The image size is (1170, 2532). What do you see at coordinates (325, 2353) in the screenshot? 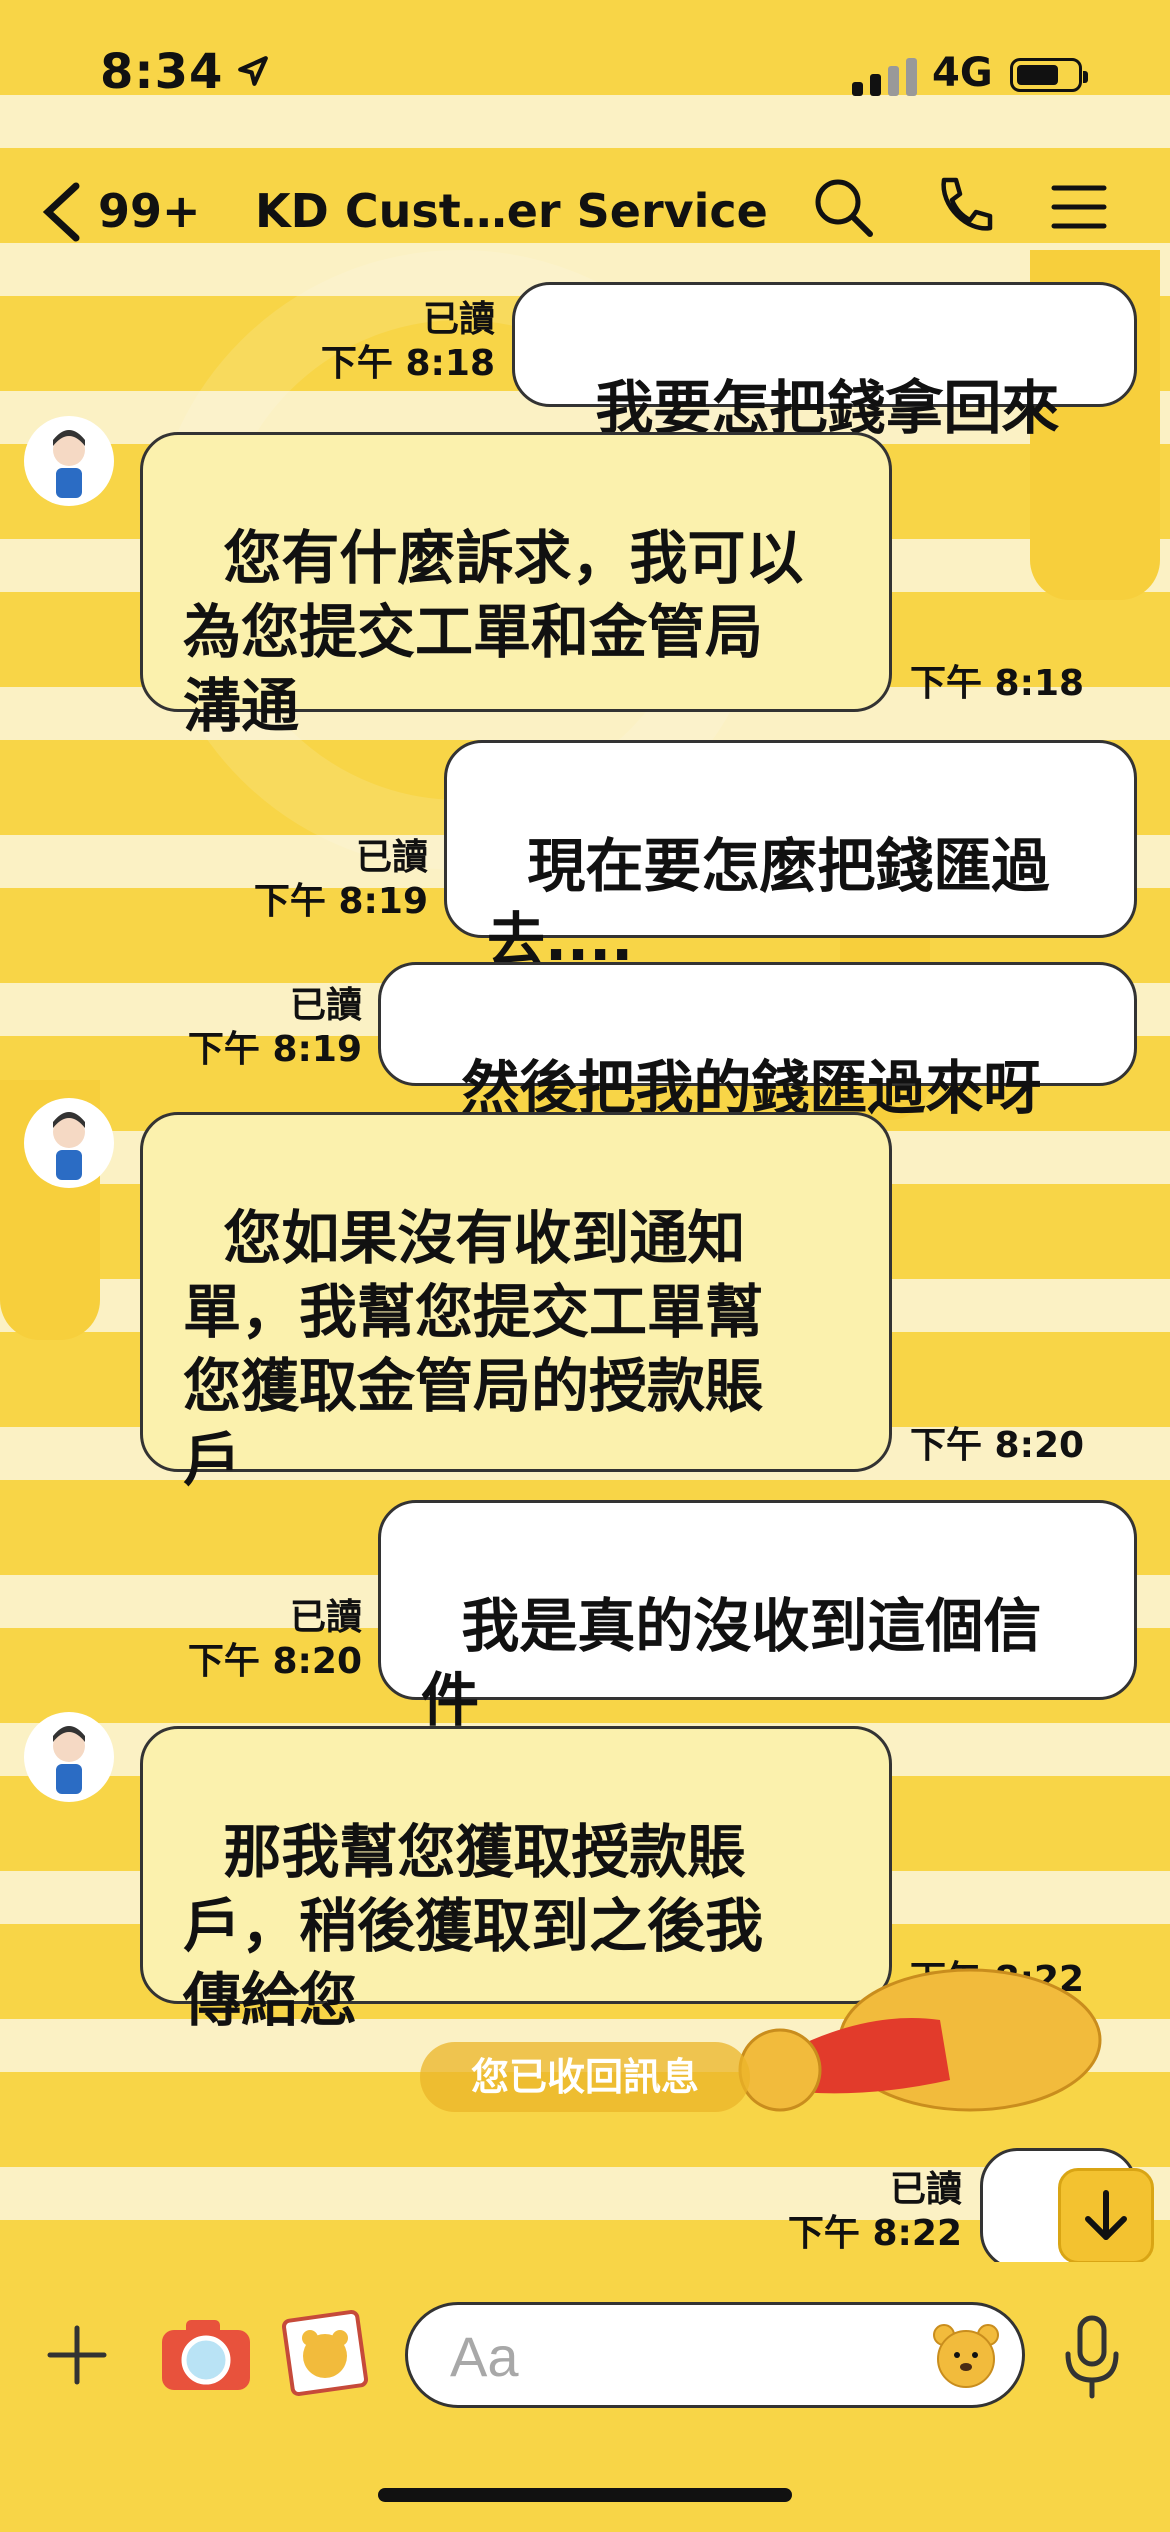
I see `sticker-icon` at bounding box center [325, 2353].